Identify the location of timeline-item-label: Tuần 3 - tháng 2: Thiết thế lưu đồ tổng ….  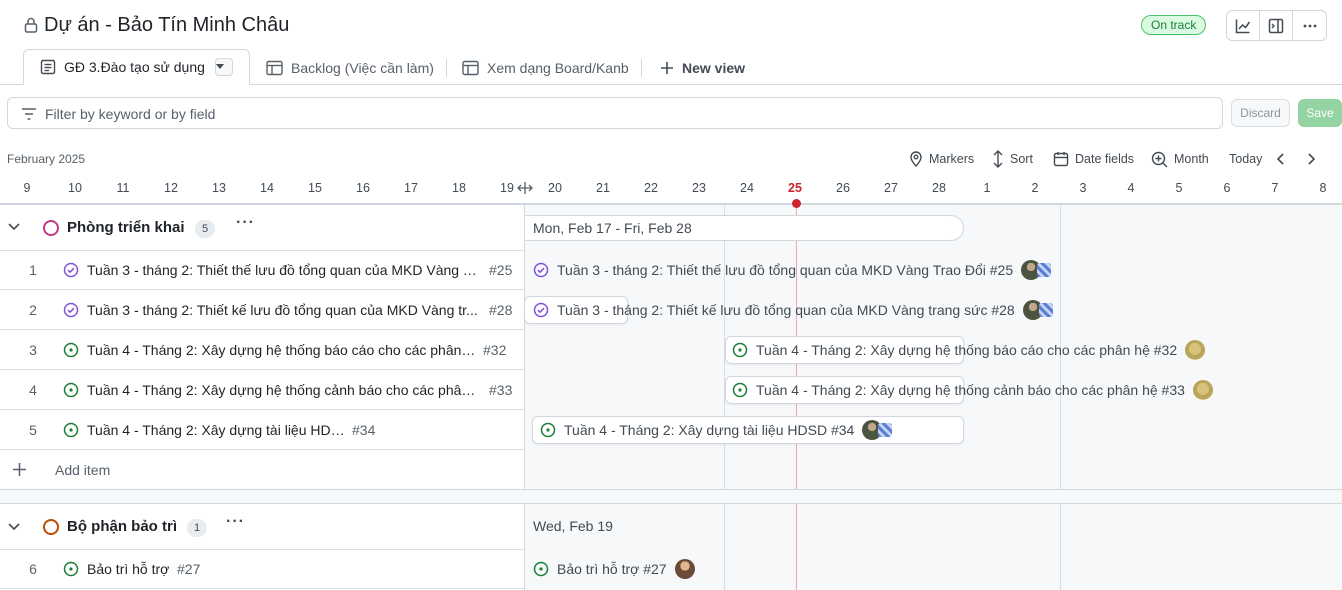
(785, 270).